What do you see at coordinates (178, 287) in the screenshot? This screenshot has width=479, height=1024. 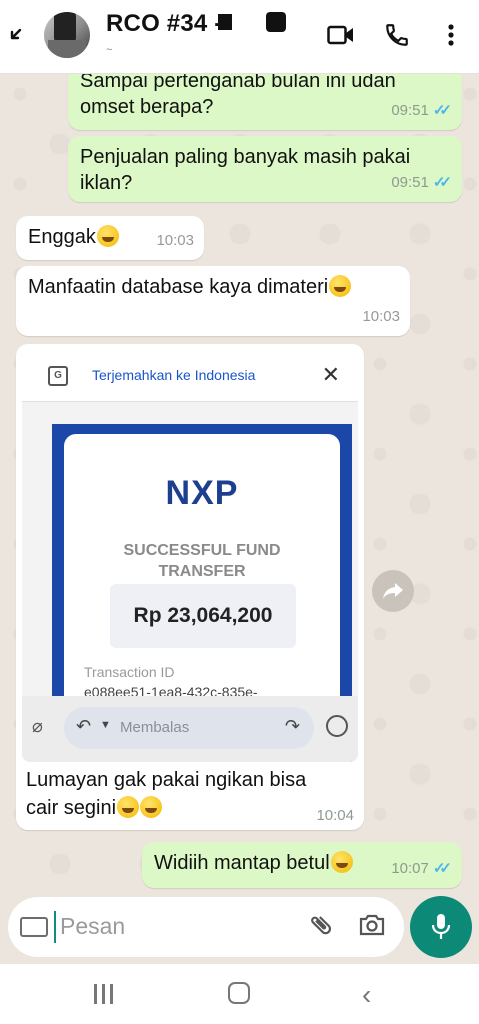 I see `message-text: Manfaatin database kaya dimateri` at bounding box center [178, 287].